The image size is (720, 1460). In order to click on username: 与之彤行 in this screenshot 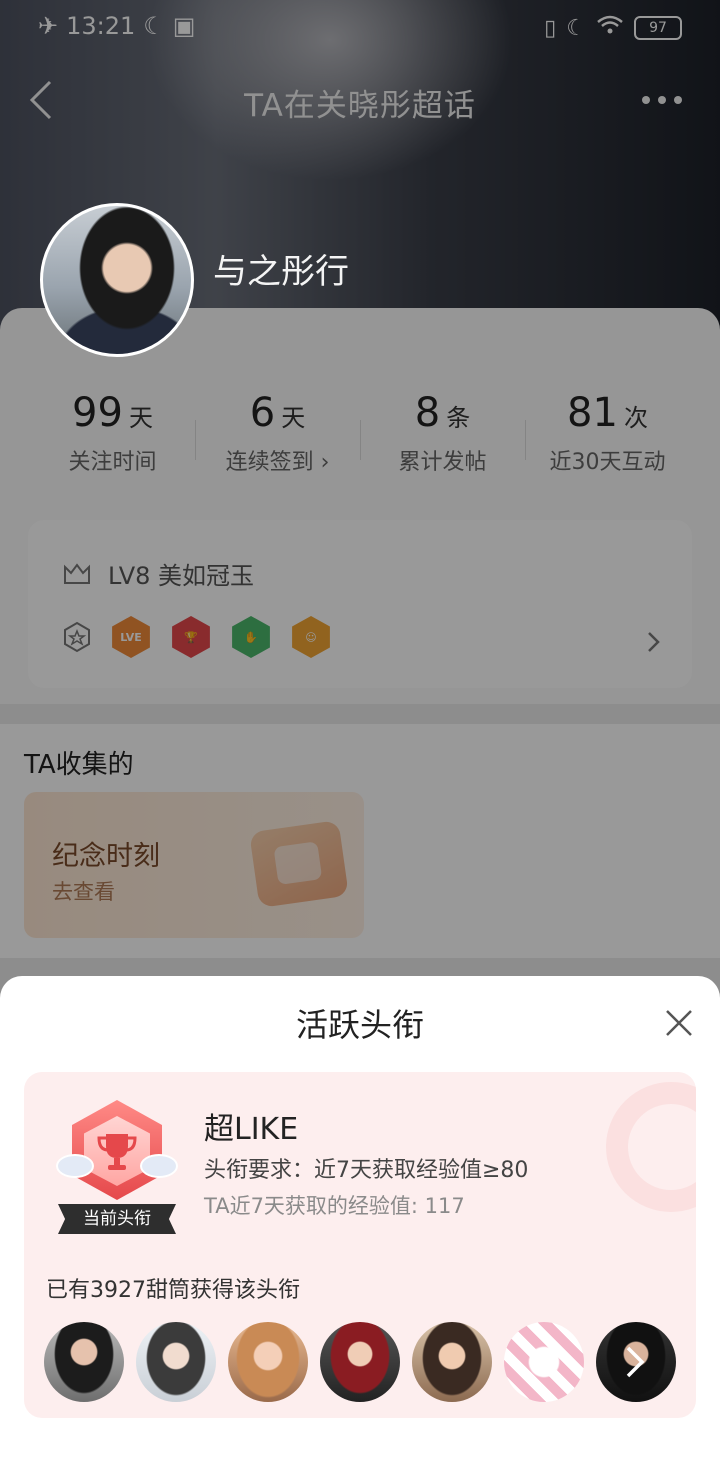, I will do `click(281, 272)`.